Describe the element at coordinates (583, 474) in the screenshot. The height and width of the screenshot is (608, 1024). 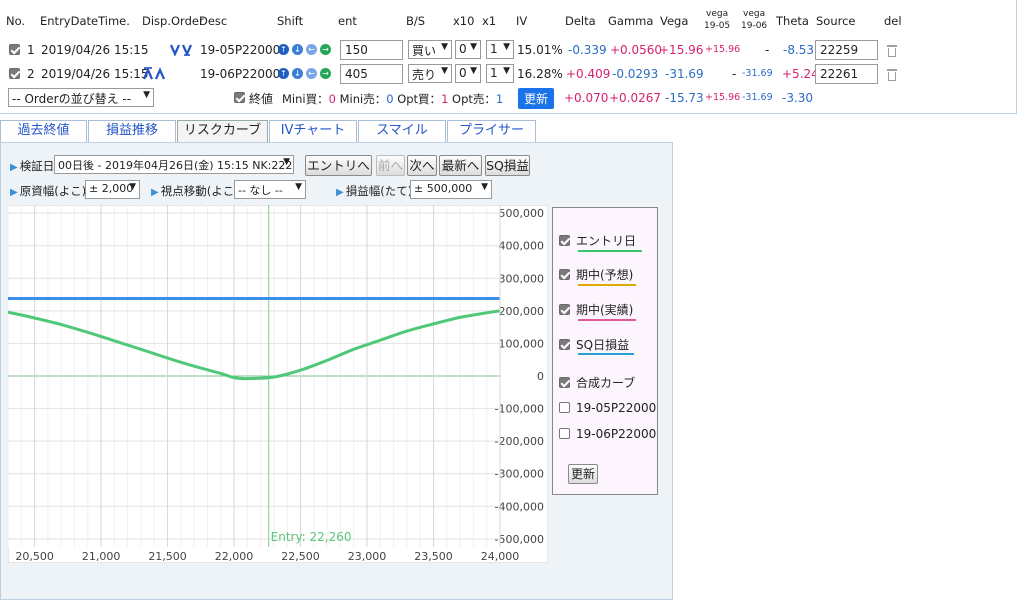
I see `legend-update-button: 更新` at that location.